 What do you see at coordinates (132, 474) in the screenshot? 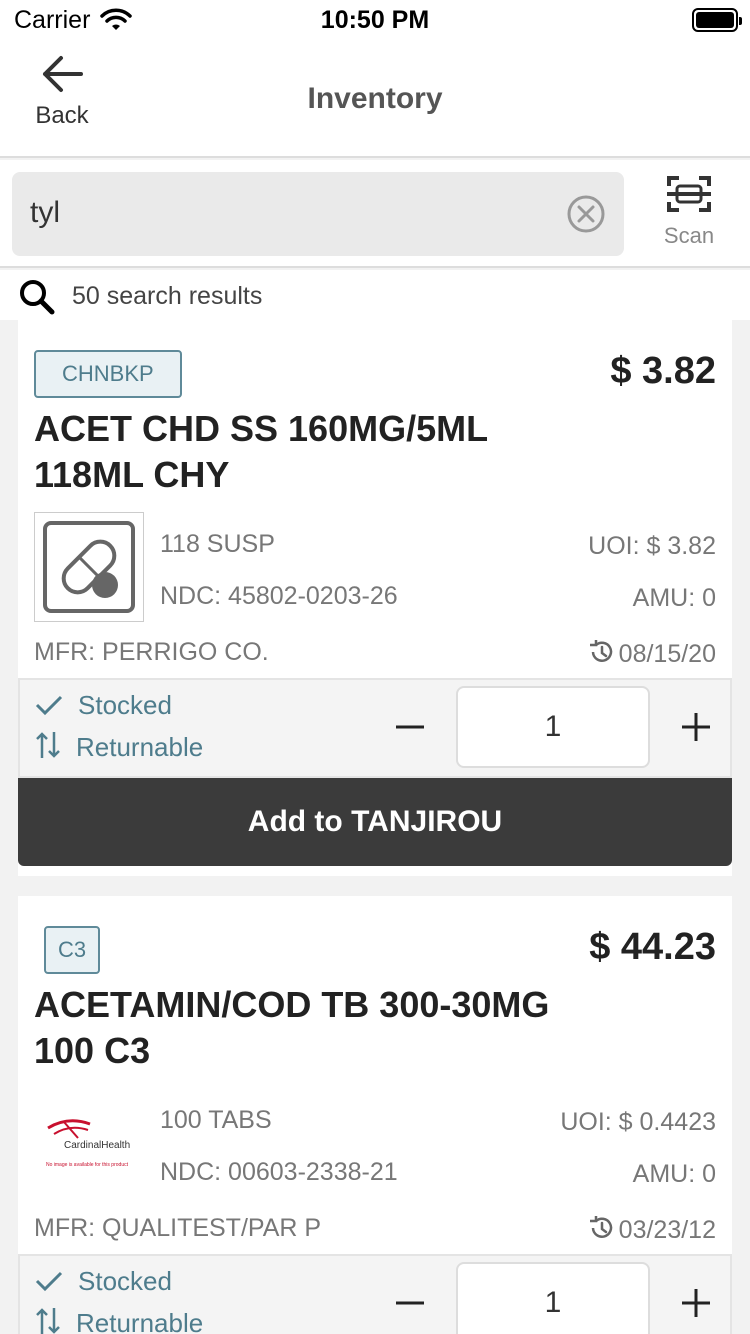
I see `product-name-line2: 118ML CHY` at bounding box center [132, 474].